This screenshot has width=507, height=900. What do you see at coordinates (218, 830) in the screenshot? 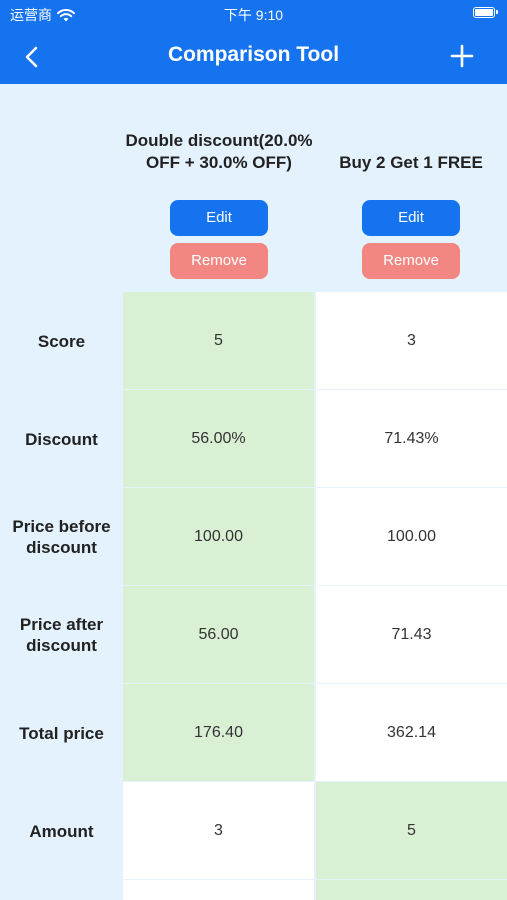
I see `cell-amount-col1: 3` at bounding box center [218, 830].